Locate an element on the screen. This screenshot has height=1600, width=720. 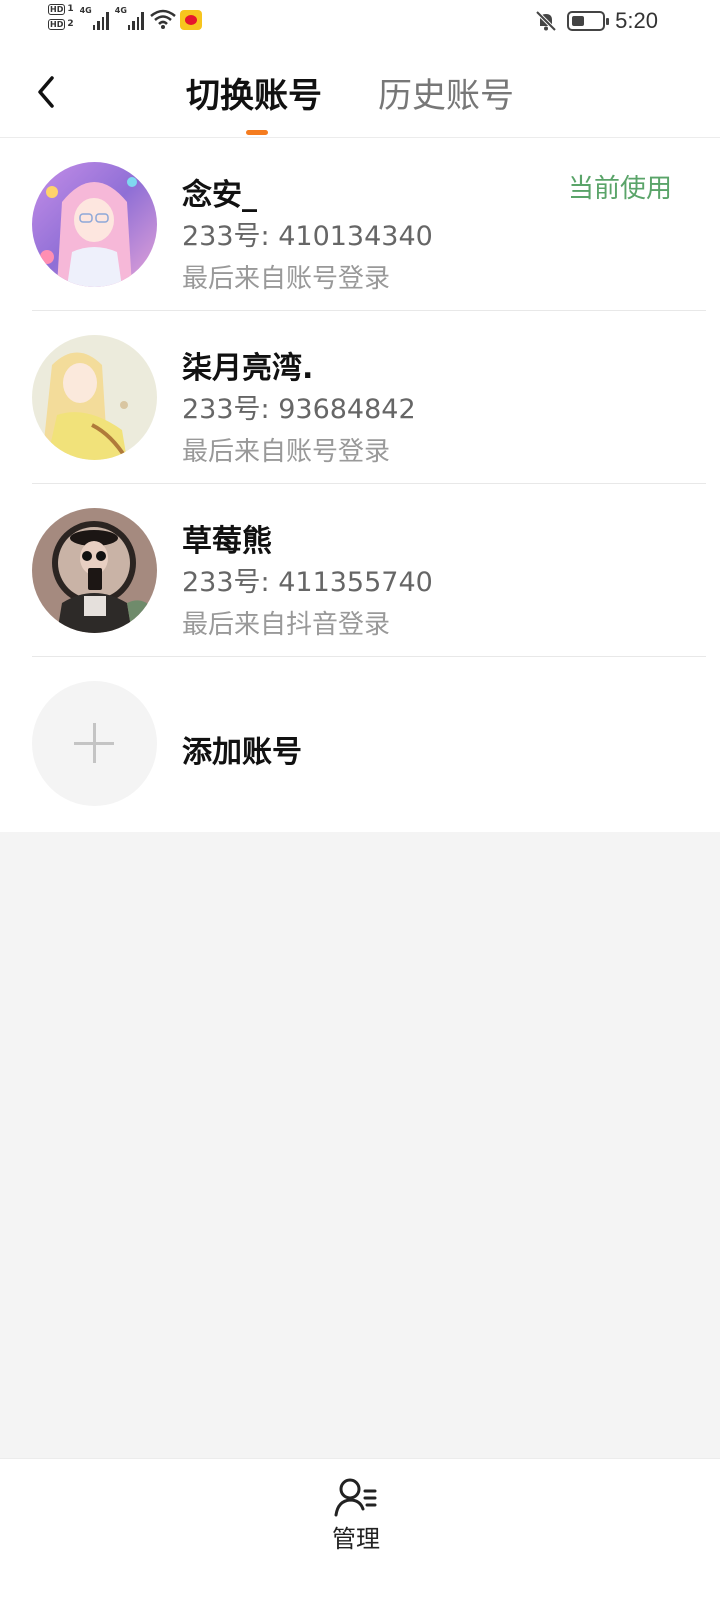
account-row: 柒月亮湾. 233号: 93684842 最后来自账号登录 is located at coordinates (360, 397).